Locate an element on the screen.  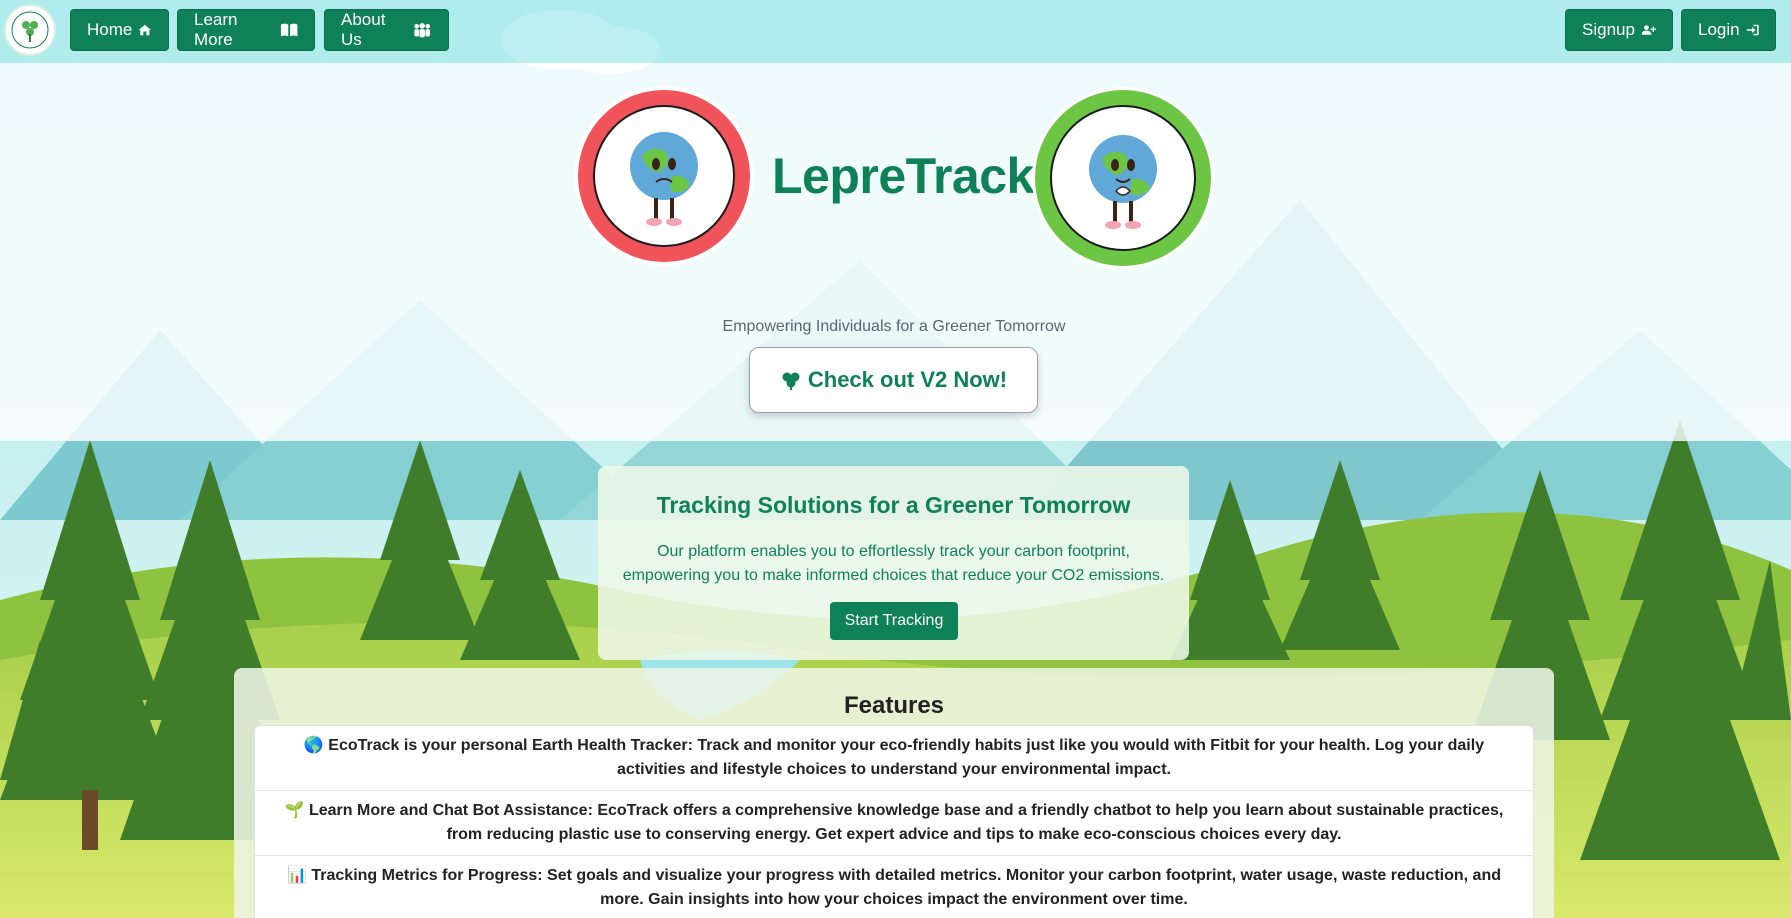
brand-title: LepreTrack is located at coordinates (903, 176).